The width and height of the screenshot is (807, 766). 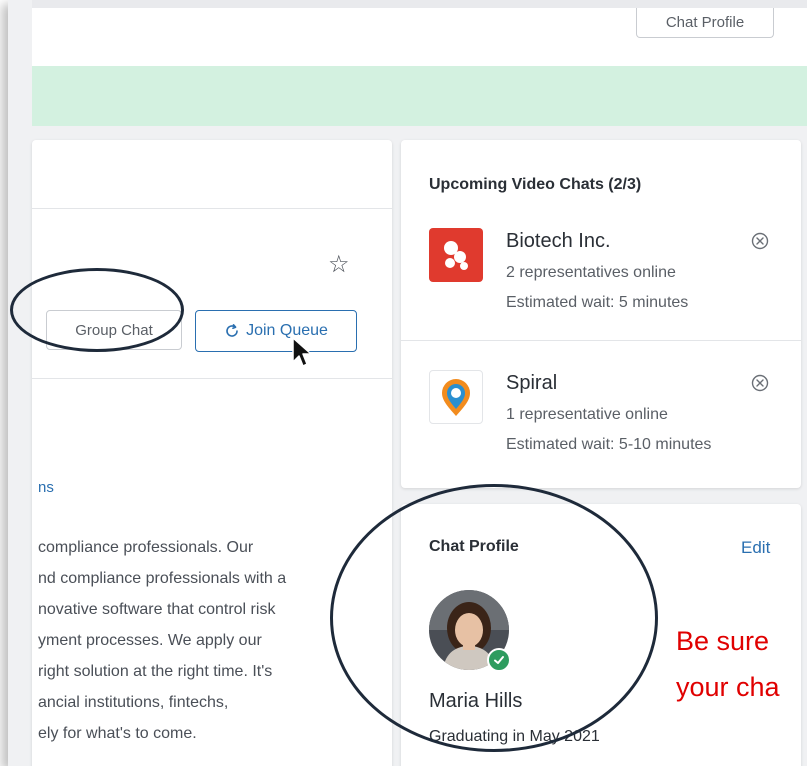 I want to click on annotation-text: Be sure, so click(x=723, y=641).